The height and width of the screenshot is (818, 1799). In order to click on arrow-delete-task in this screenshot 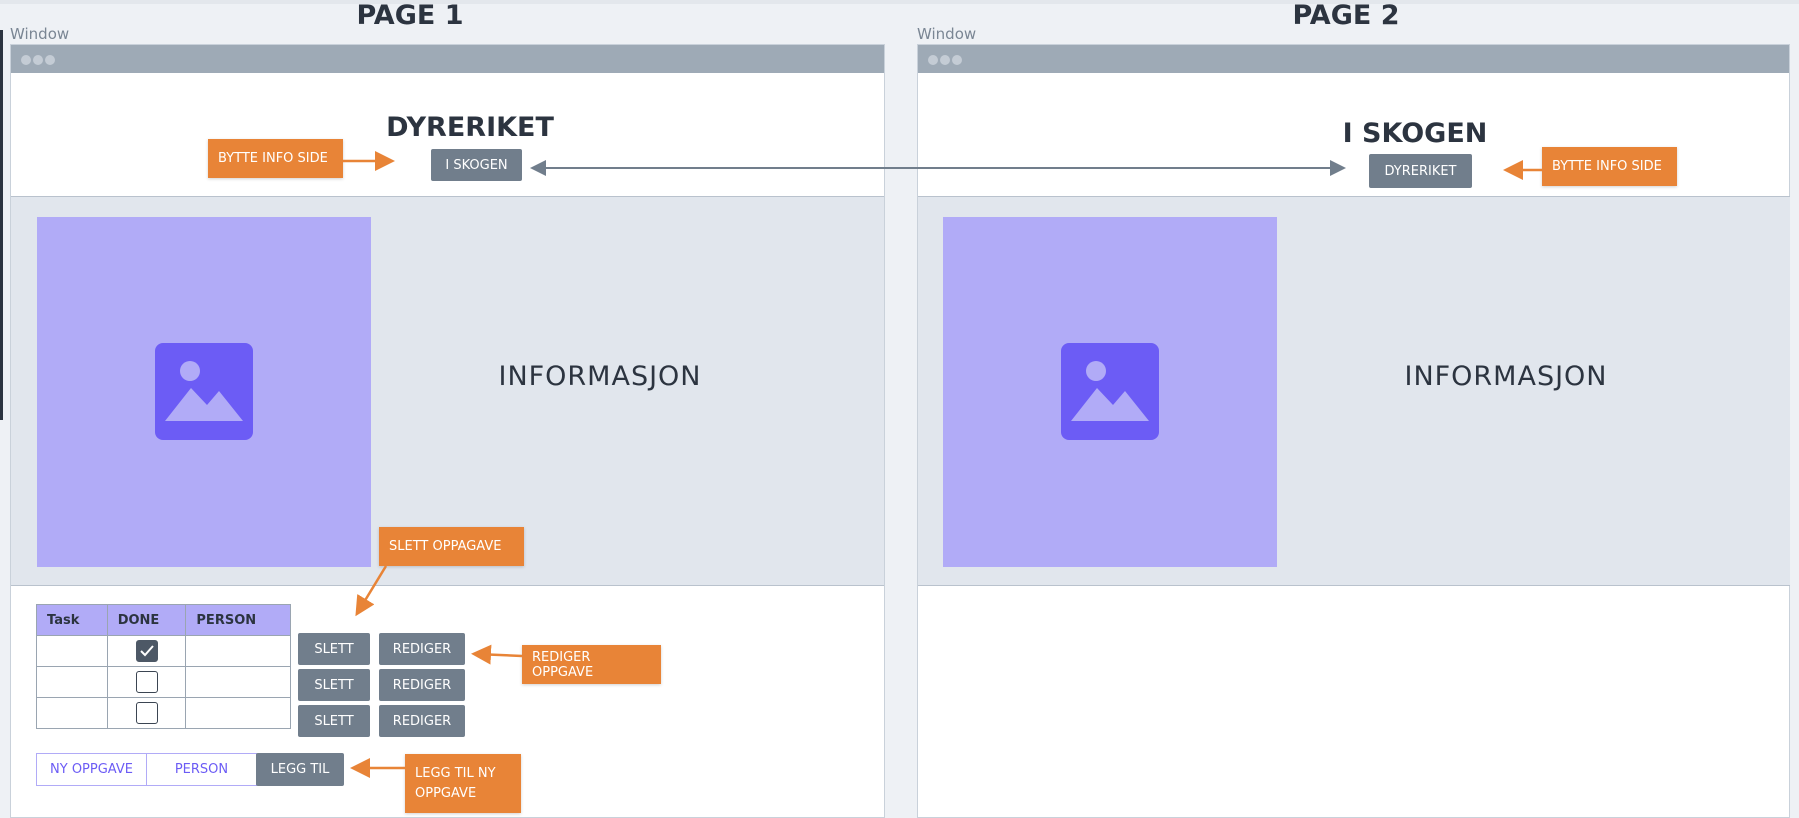, I will do `click(371, 591)`.